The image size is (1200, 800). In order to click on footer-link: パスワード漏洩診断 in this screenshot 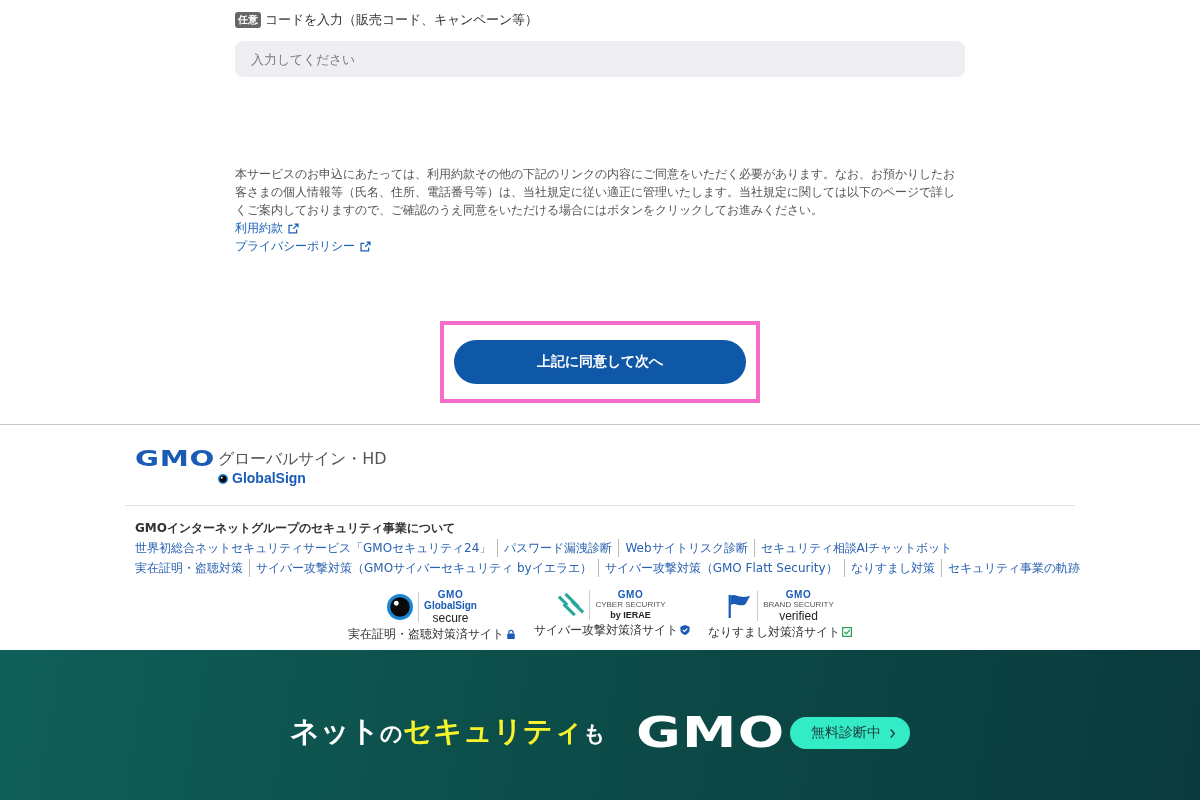, I will do `click(558, 548)`.